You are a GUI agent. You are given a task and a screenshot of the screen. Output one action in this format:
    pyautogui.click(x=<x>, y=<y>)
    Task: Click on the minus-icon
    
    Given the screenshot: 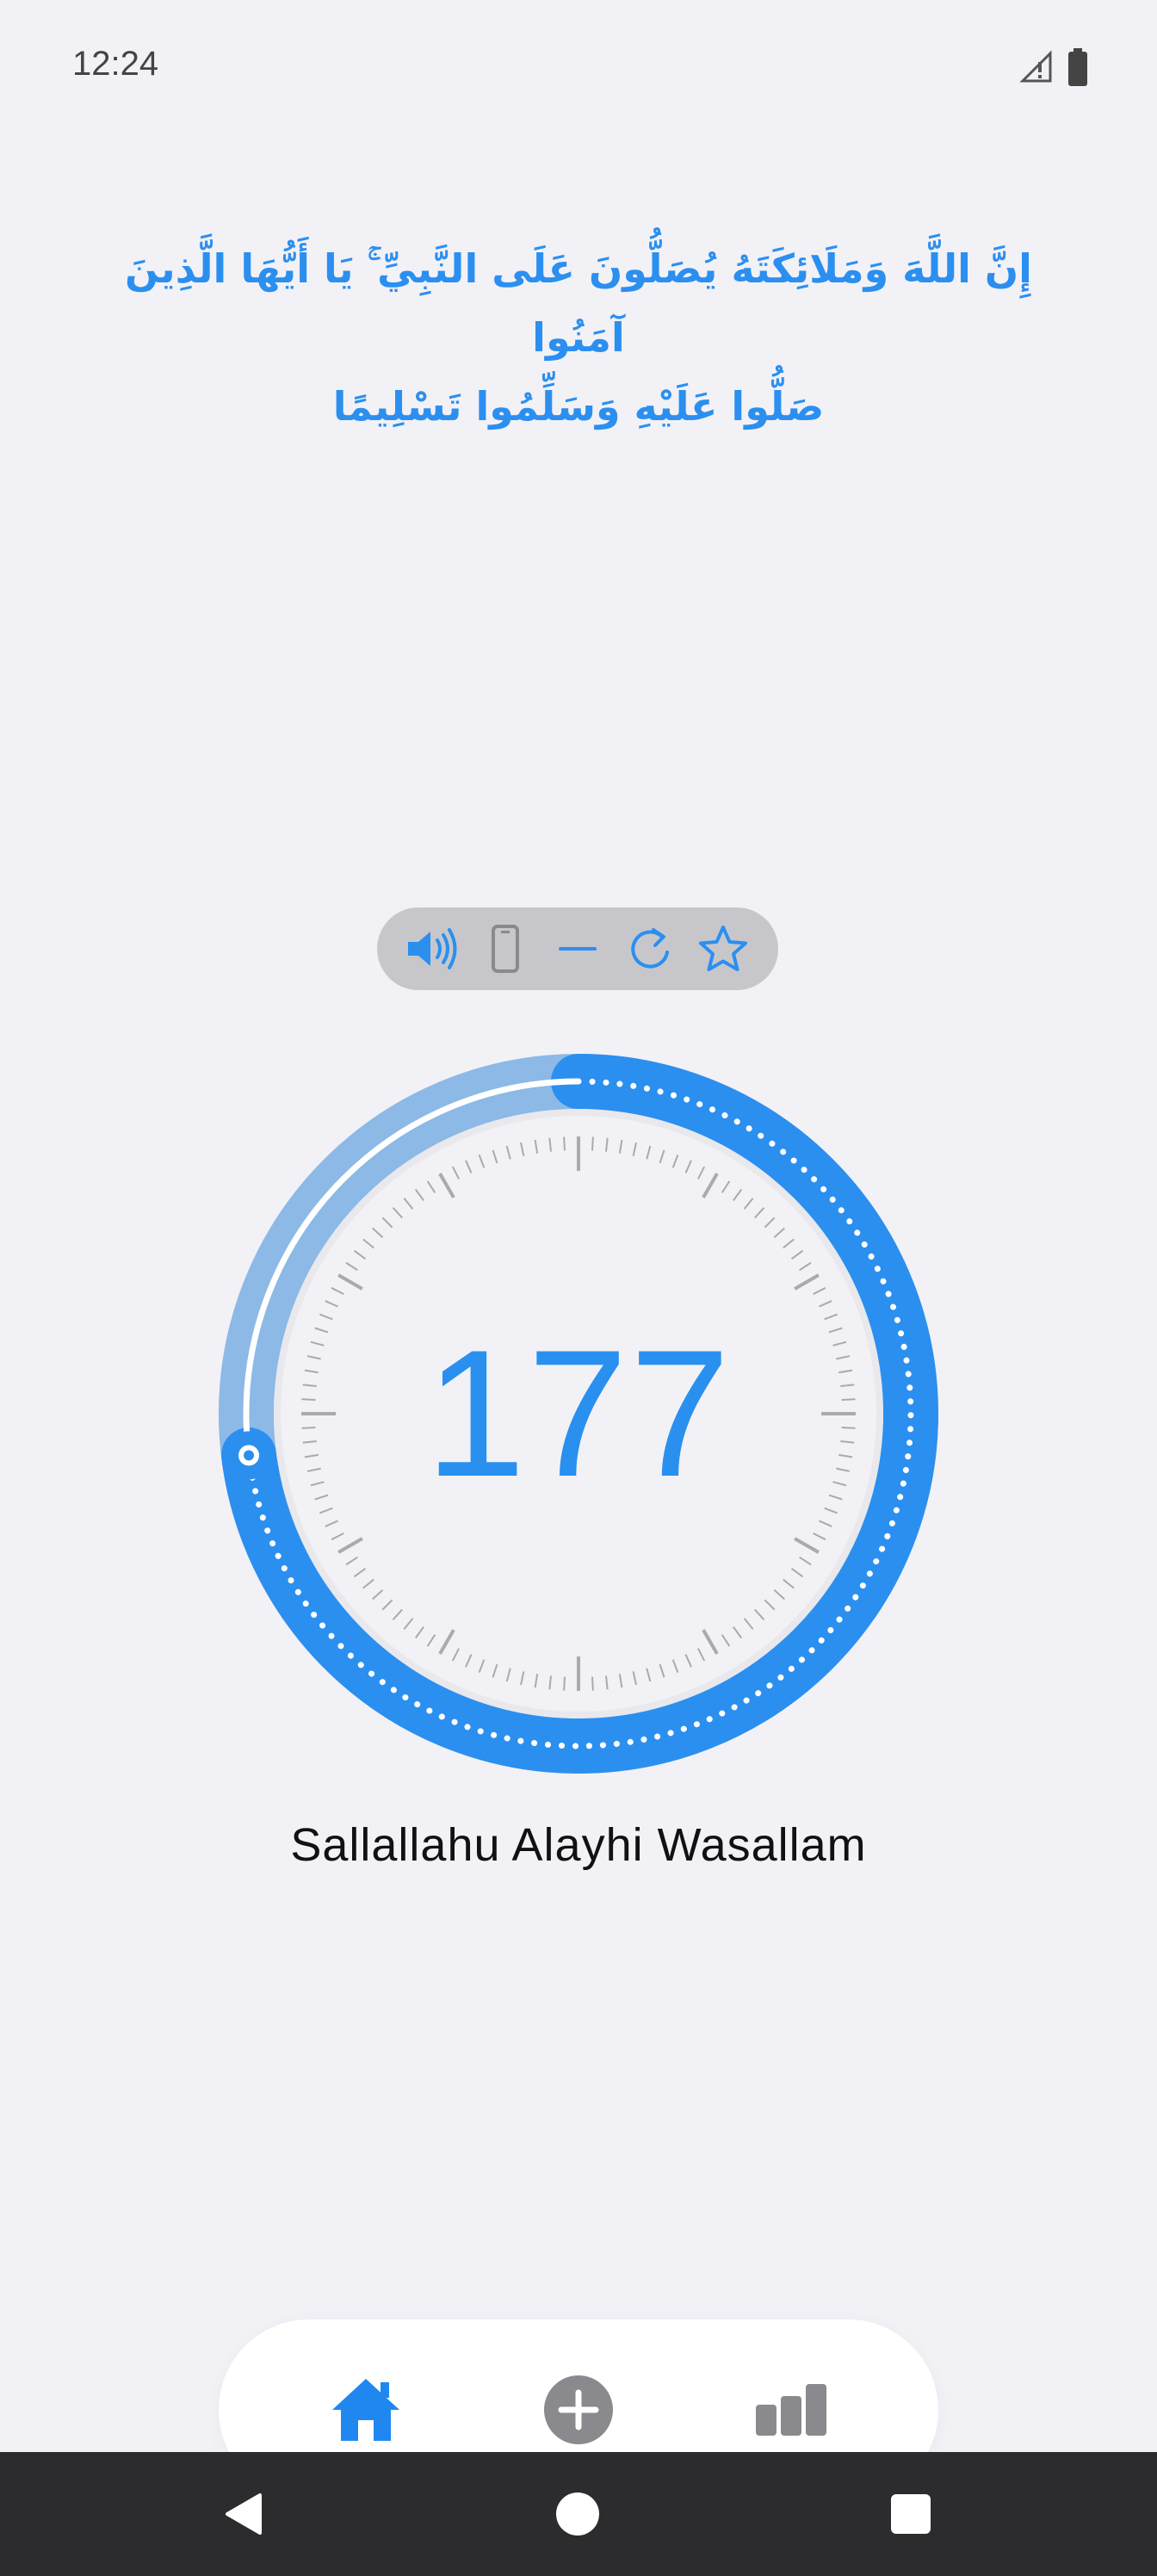 What is the action you would take?
    pyautogui.click(x=578, y=949)
    